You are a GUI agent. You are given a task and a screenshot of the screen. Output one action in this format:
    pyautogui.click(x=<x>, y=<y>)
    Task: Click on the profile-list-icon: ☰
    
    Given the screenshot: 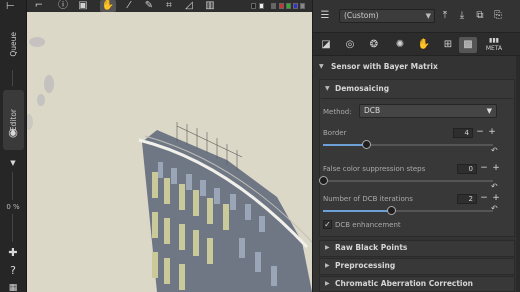 What is the action you would take?
    pyautogui.click(x=325, y=16)
    